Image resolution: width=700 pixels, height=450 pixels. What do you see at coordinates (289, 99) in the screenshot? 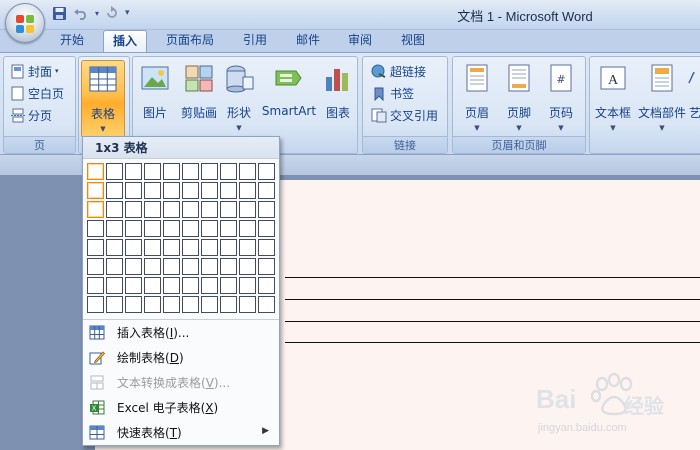
I see `smartart-button: SmartArt` at bounding box center [289, 99].